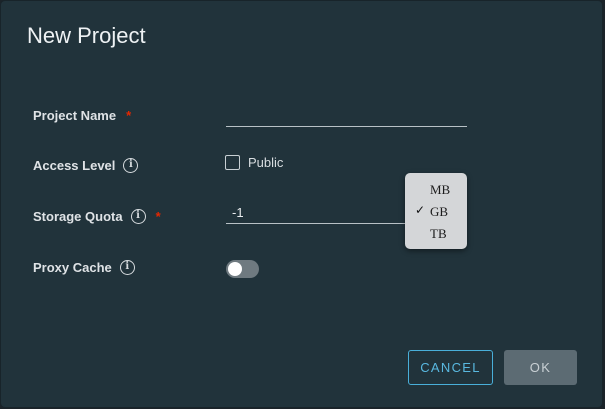  I want to click on access-level-label-text: Access Level, so click(74, 165).